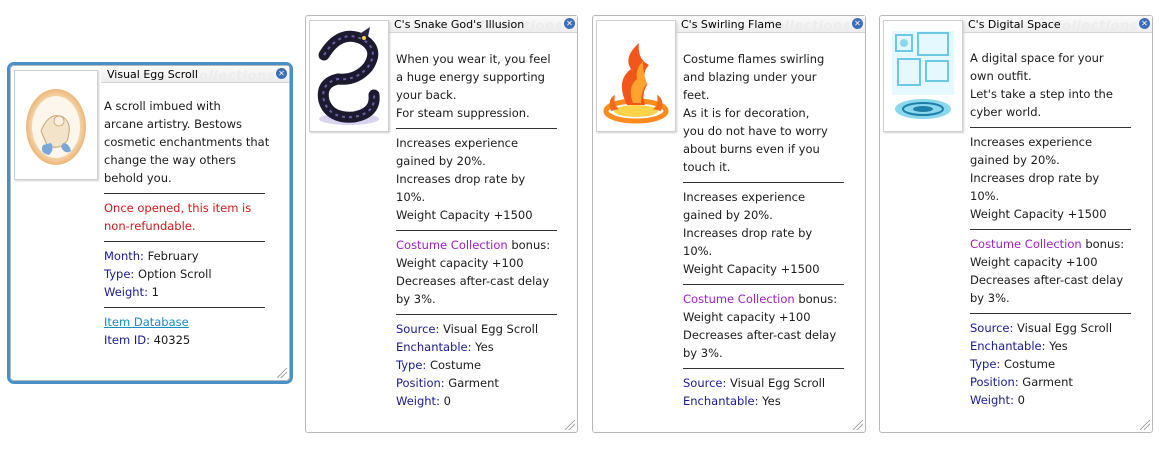 The width and height of the screenshot is (1167, 454). Describe the element at coordinates (755, 131) in the screenshot. I see `tooltip-line: you do not have to worry` at that location.